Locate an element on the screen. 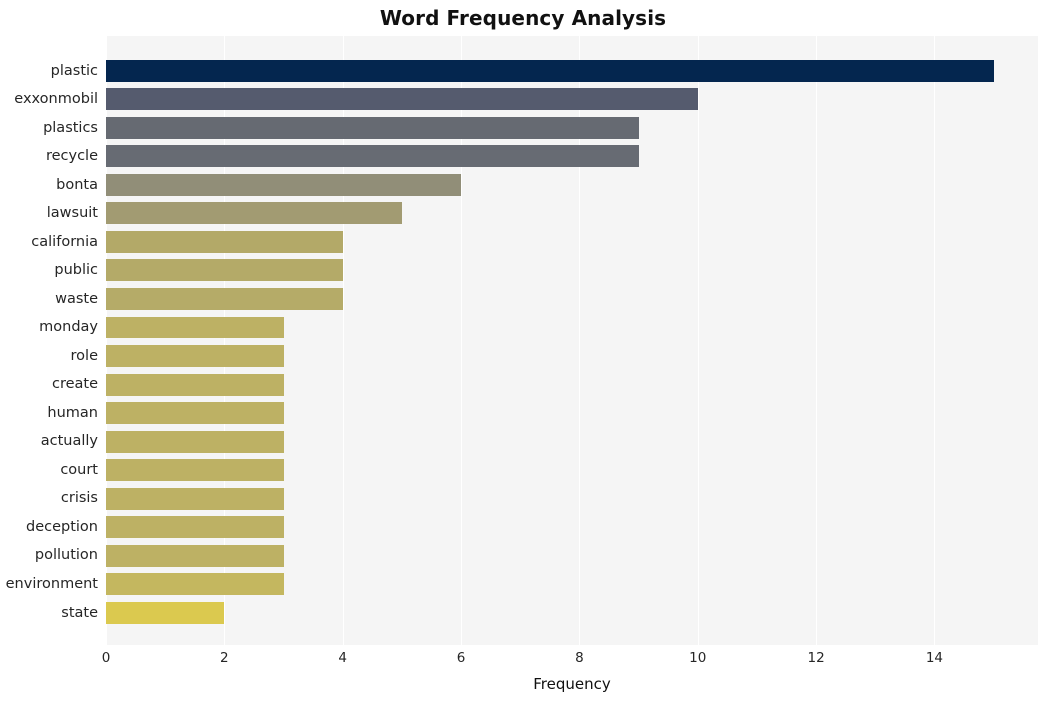 This screenshot has height=701, width=1046. y-axis-label-role: role is located at coordinates (84, 355).